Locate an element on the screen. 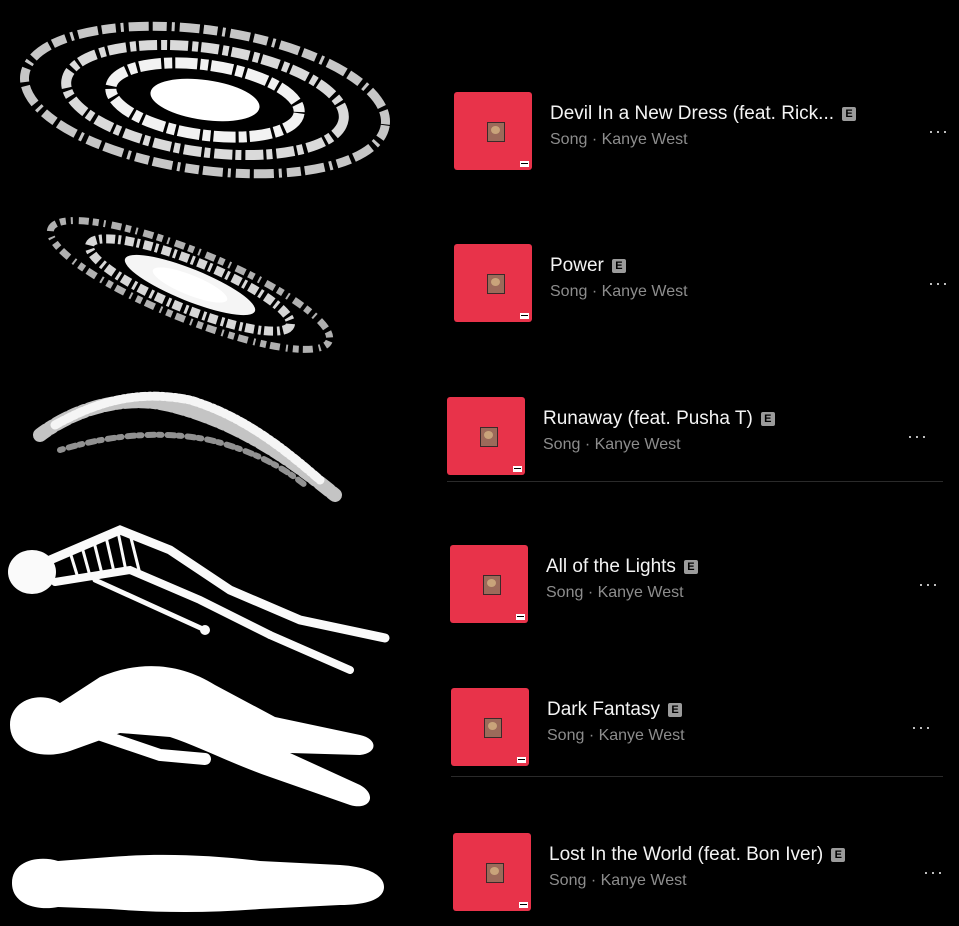 The height and width of the screenshot is (926, 959). spiral-galaxy-icon is located at coordinates (200, 100).